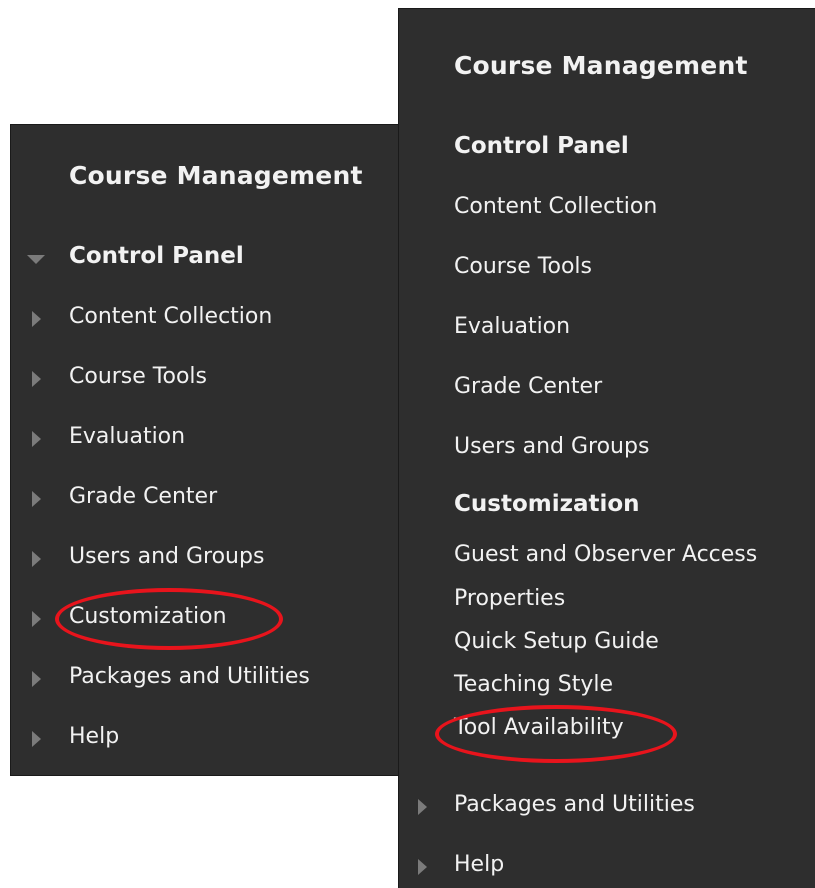  Describe the element at coordinates (167, 556) in the screenshot. I see `menu-item-label: Users and Groups` at that location.